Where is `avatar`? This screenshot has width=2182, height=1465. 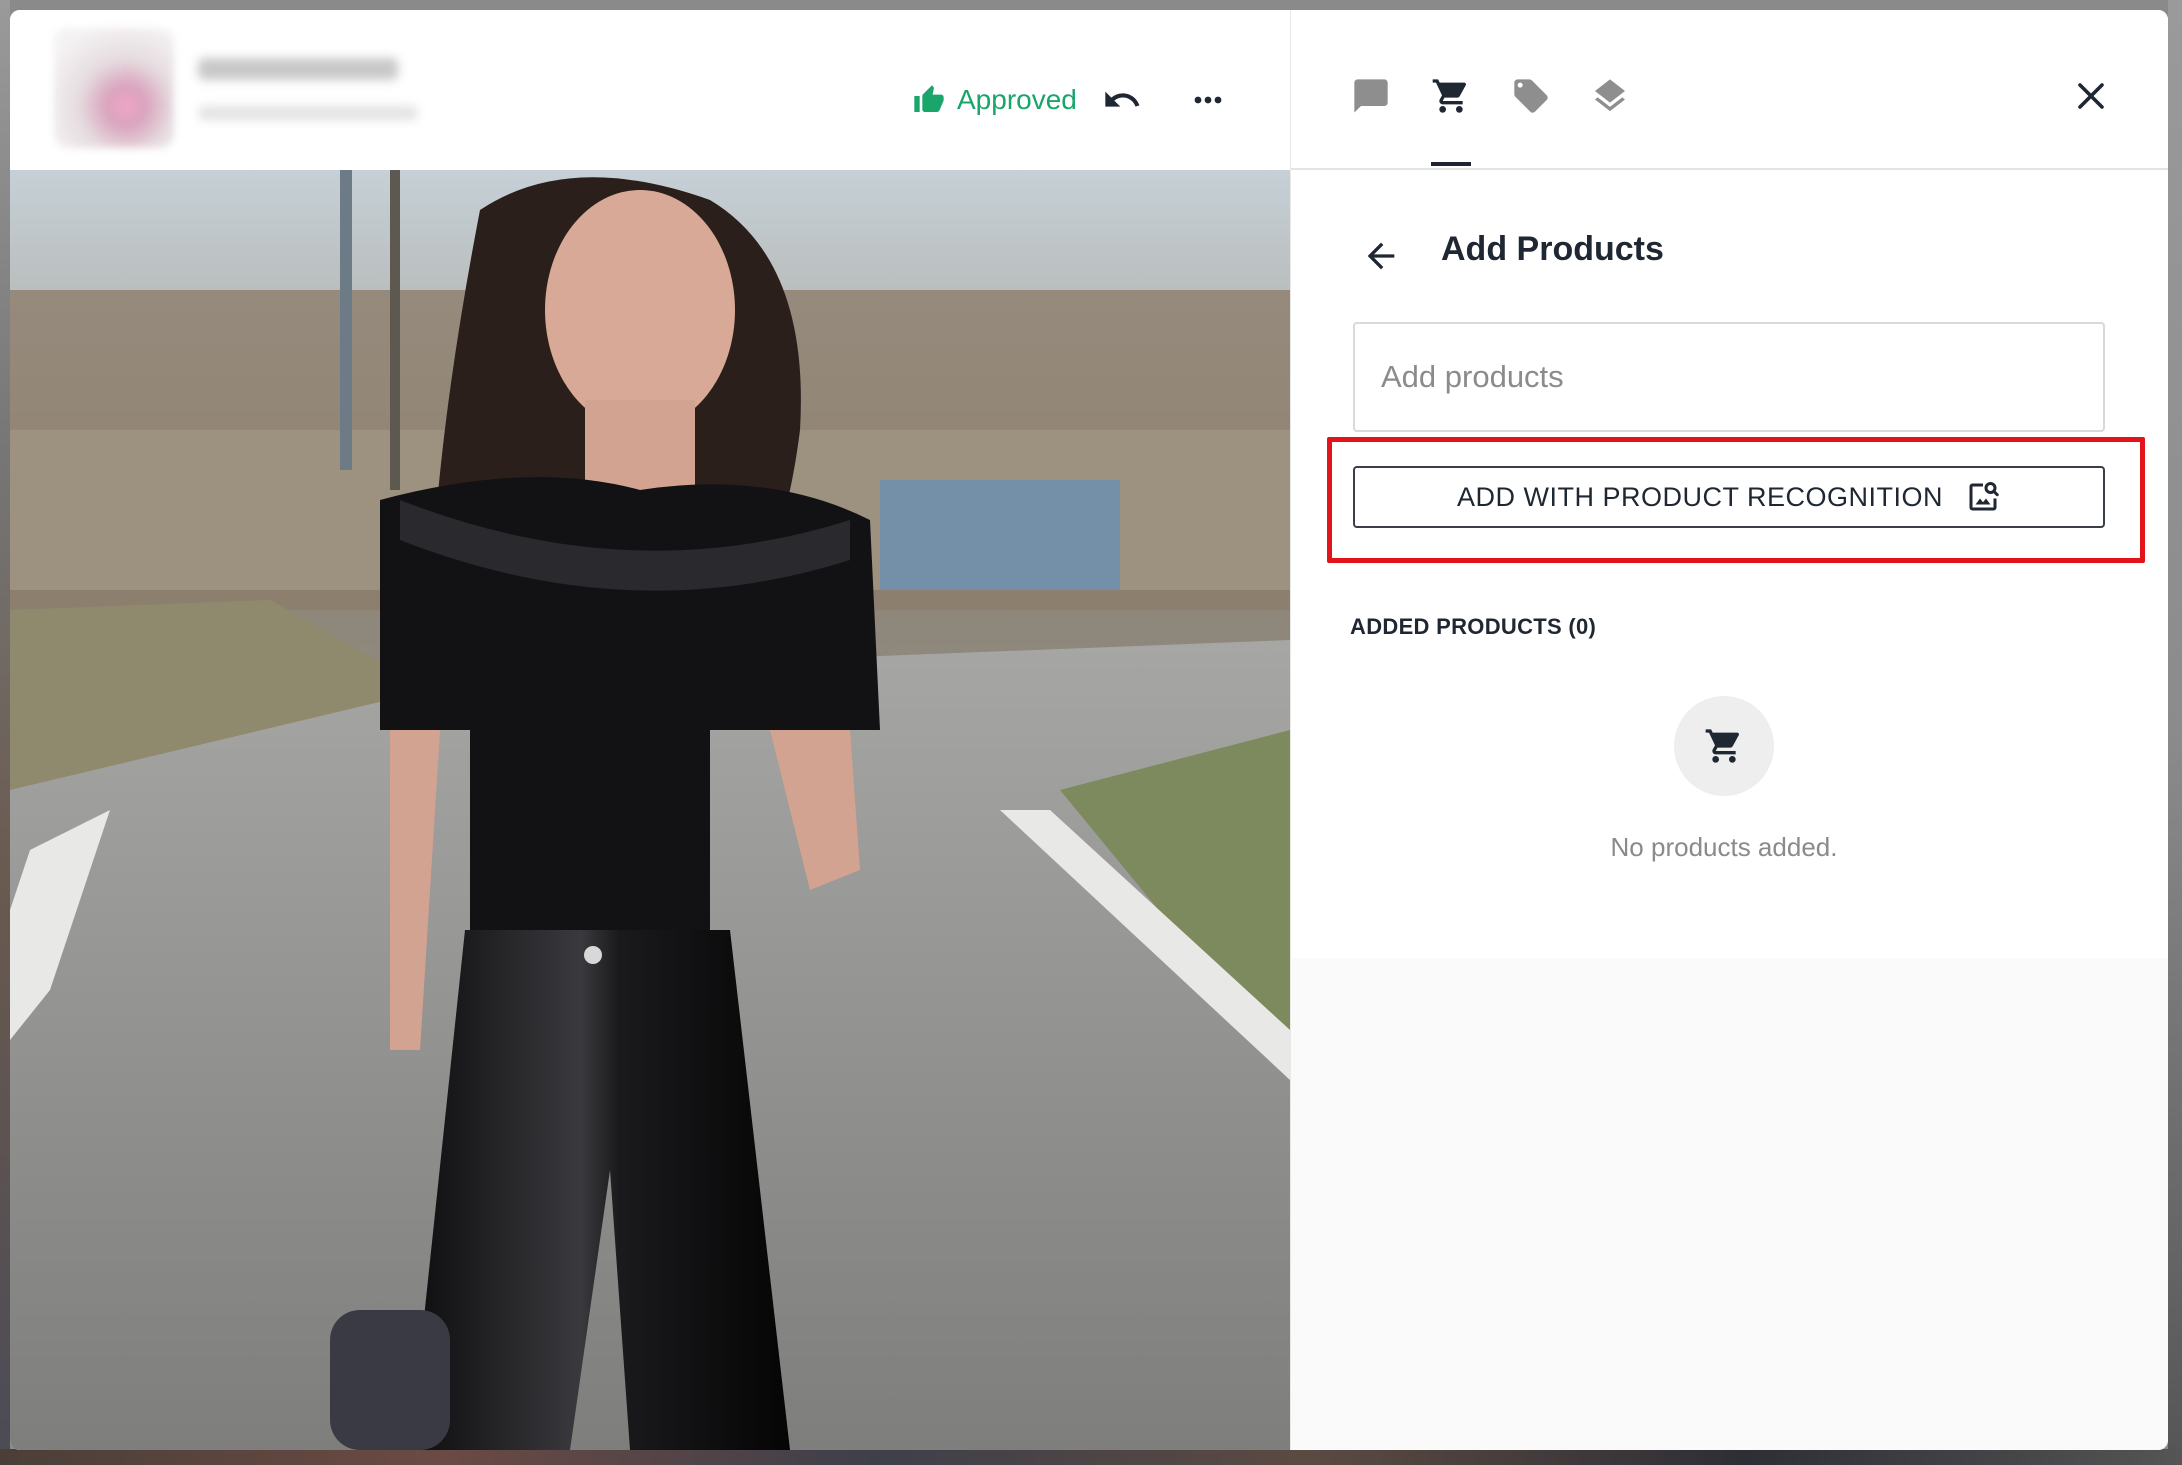
avatar is located at coordinates (114, 88).